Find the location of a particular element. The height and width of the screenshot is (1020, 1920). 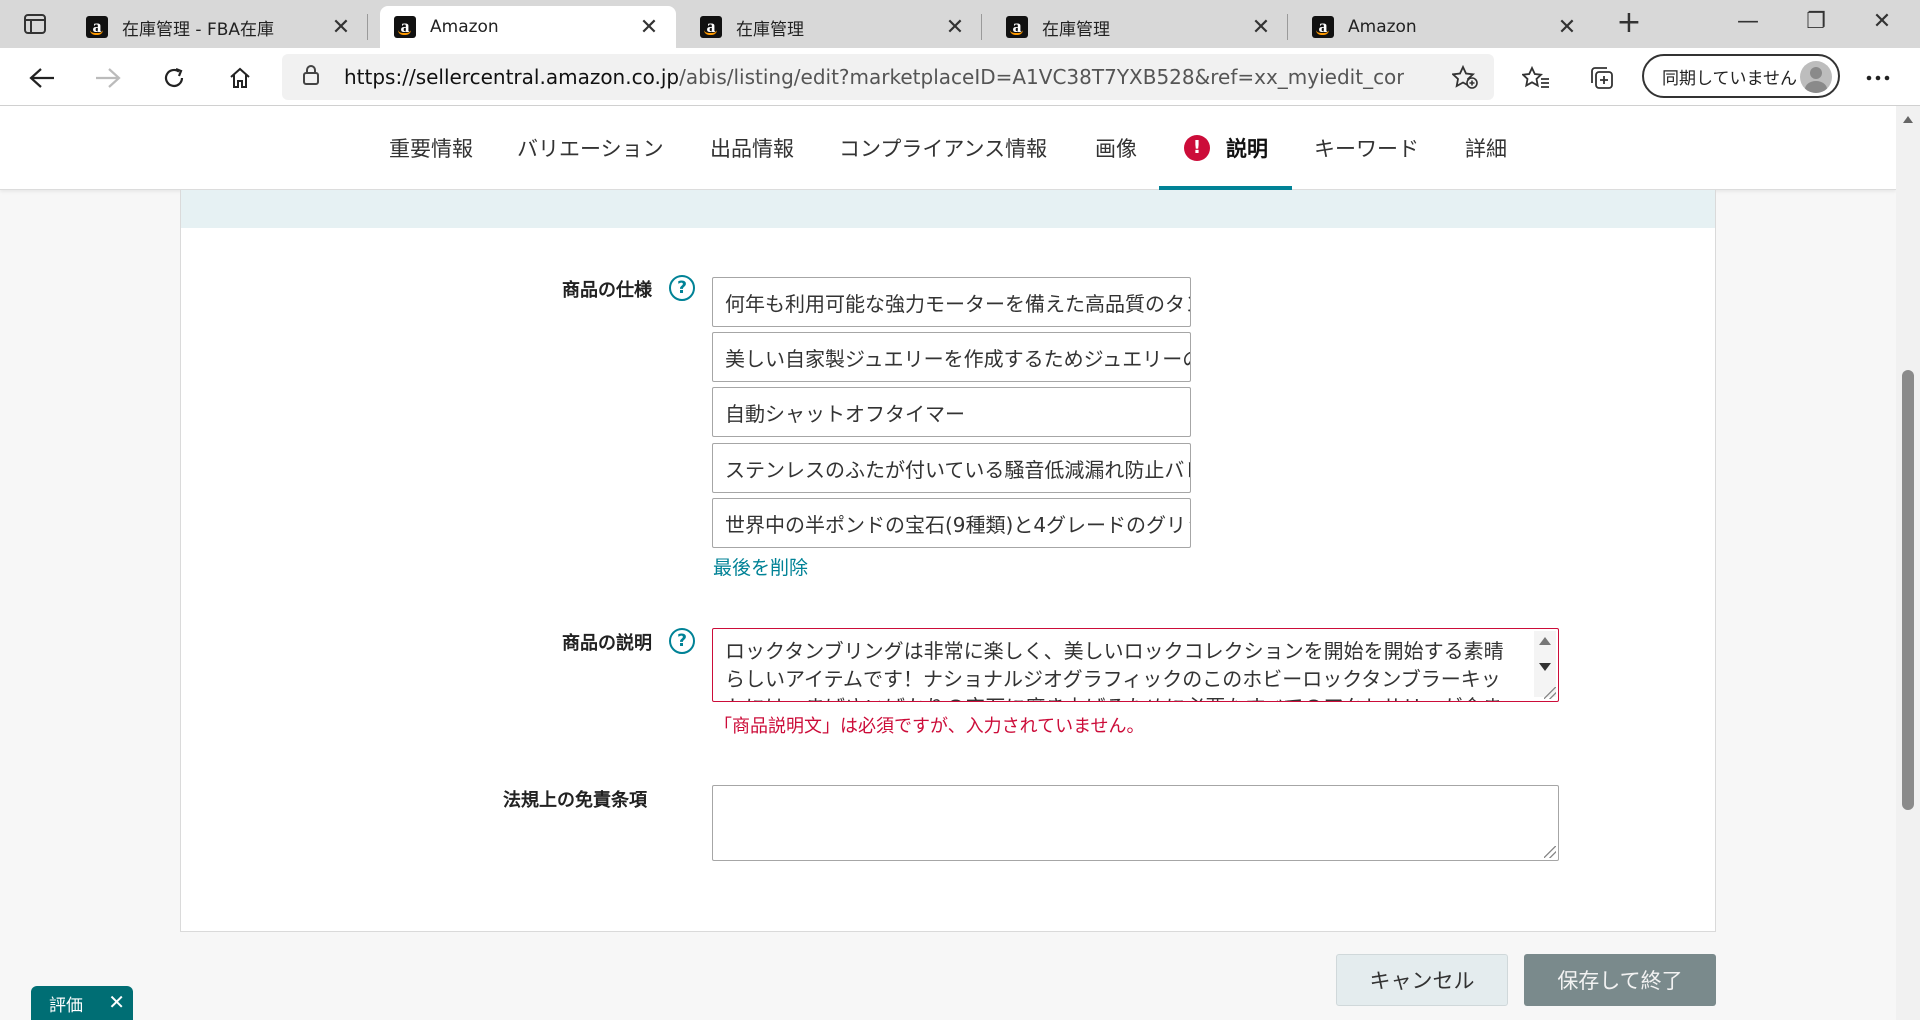

tab-key-info: 重要情報 is located at coordinates (431, 148).